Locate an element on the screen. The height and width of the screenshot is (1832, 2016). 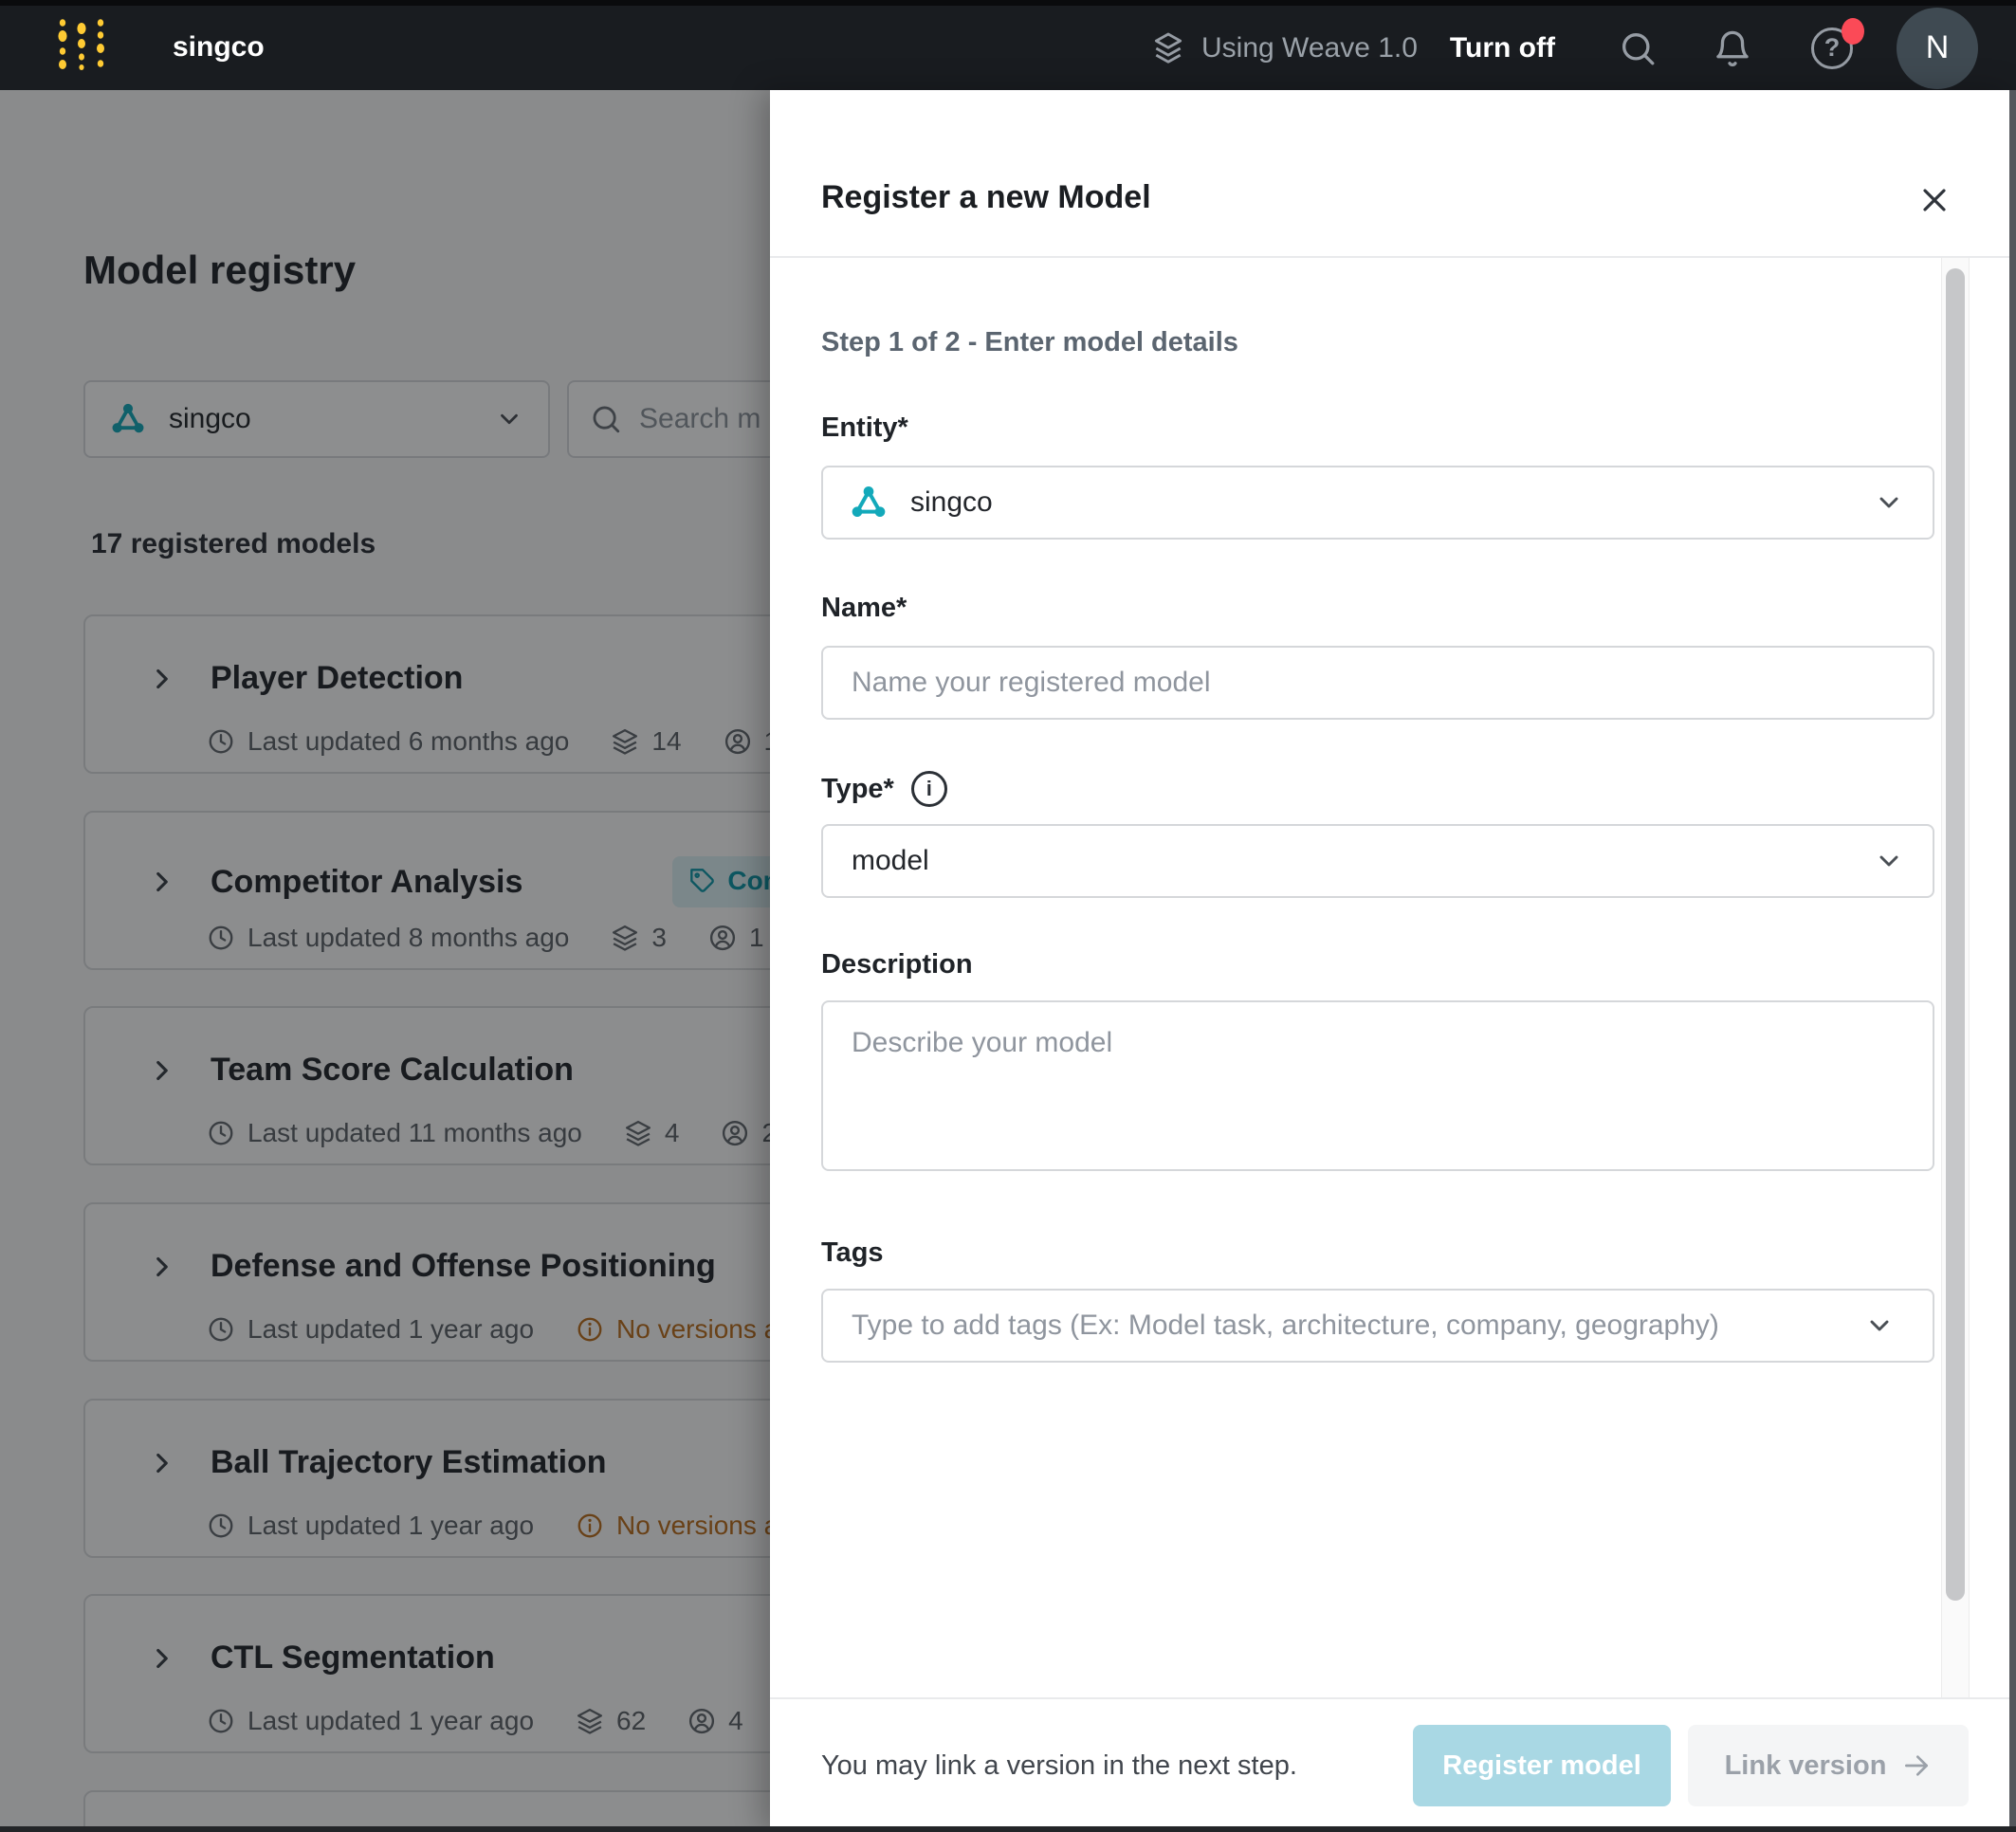
link-version-button: Link version is located at coordinates (1828, 1766).